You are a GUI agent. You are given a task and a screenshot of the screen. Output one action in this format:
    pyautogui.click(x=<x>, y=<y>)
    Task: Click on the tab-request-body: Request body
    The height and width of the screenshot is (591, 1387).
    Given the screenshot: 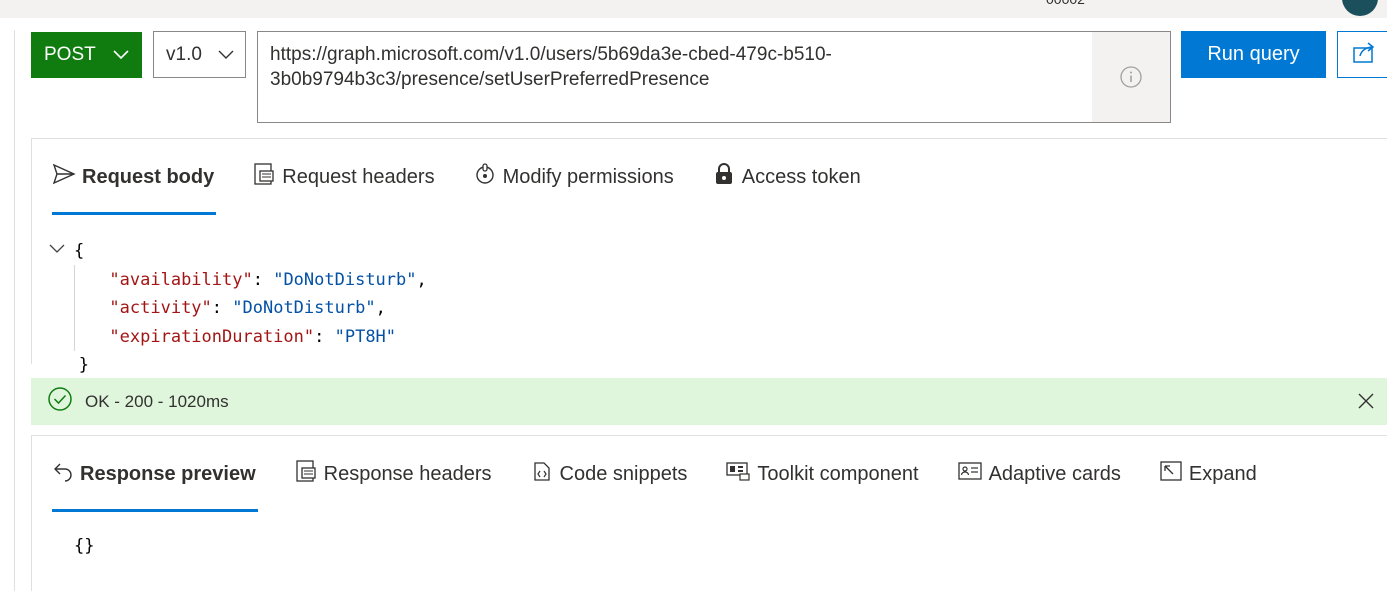 What is the action you would take?
    pyautogui.click(x=134, y=177)
    